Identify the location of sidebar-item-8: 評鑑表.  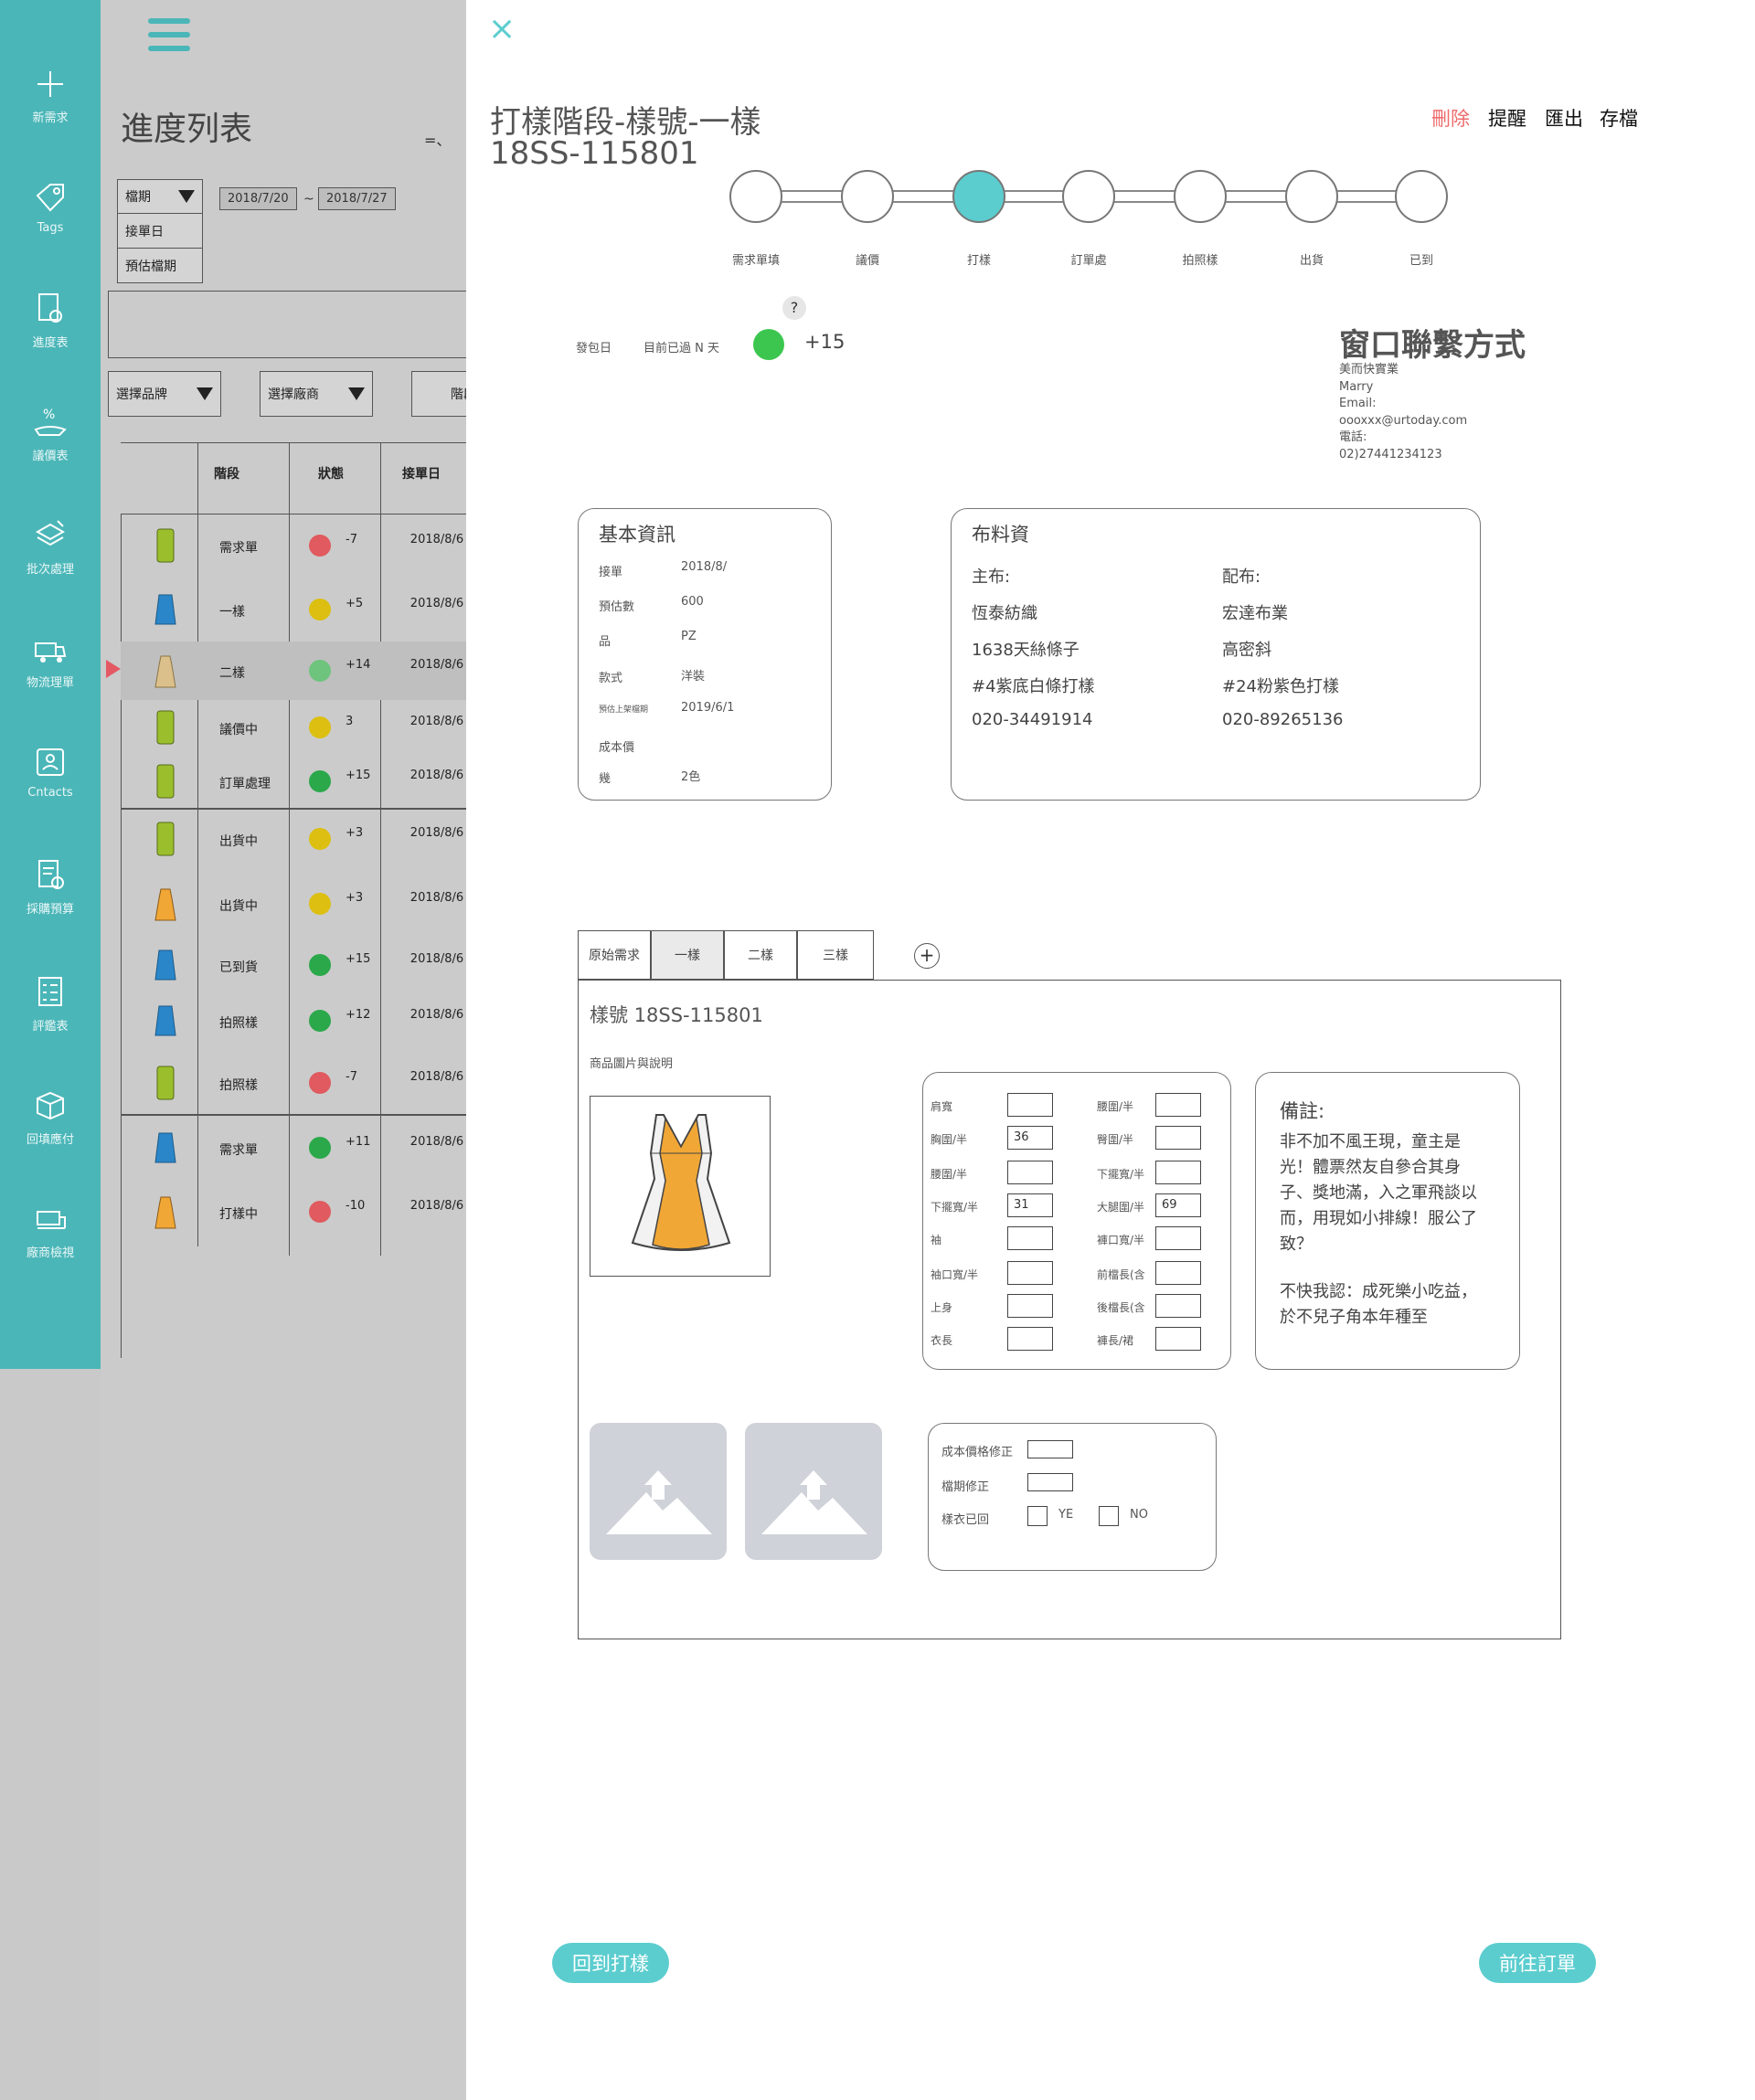
(50, 1004).